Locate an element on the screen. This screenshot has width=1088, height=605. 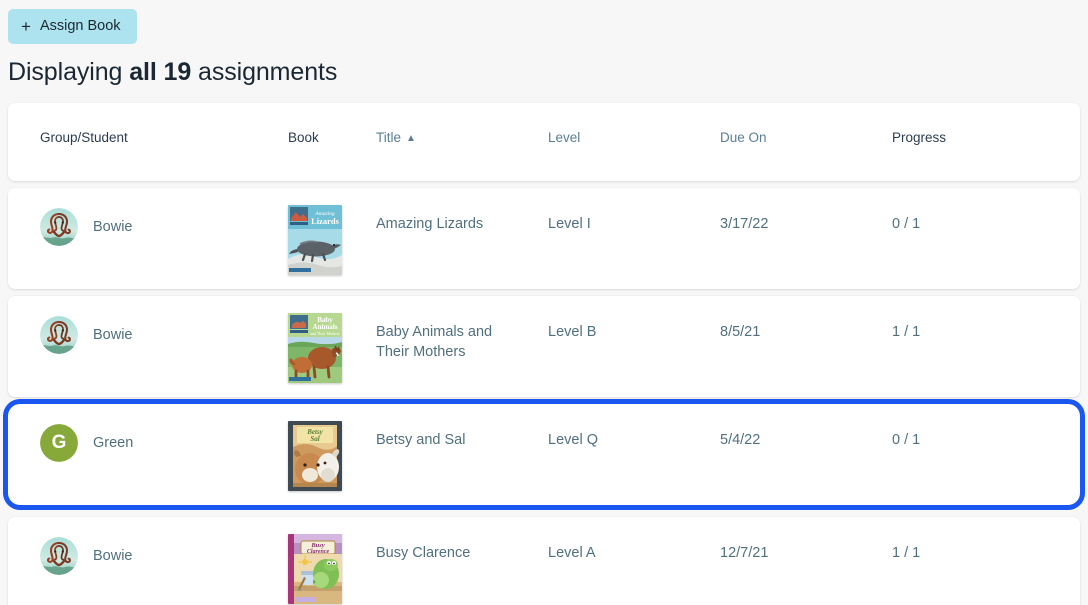
column-header-due-on: Due On is located at coordinates (806, 137).